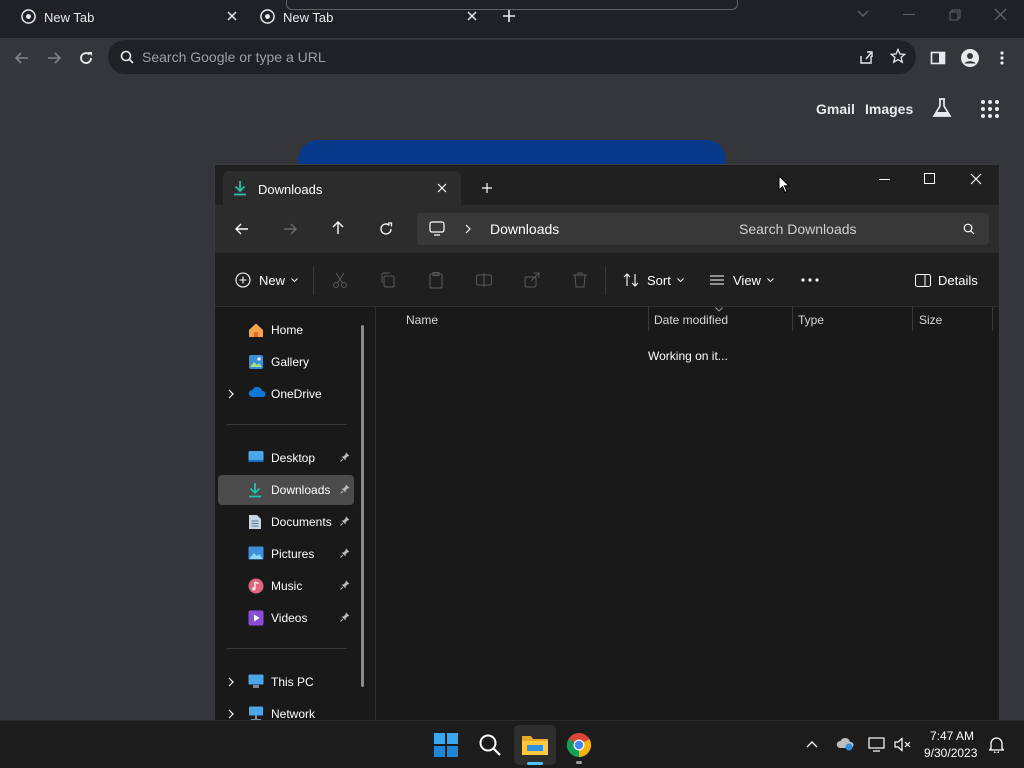 Image resolution: width=1024 pixels, height=768 pixels. Describe the element at coordinates (845, 744) in the screenshot. I see `onedrive-tray-icon` at that location.